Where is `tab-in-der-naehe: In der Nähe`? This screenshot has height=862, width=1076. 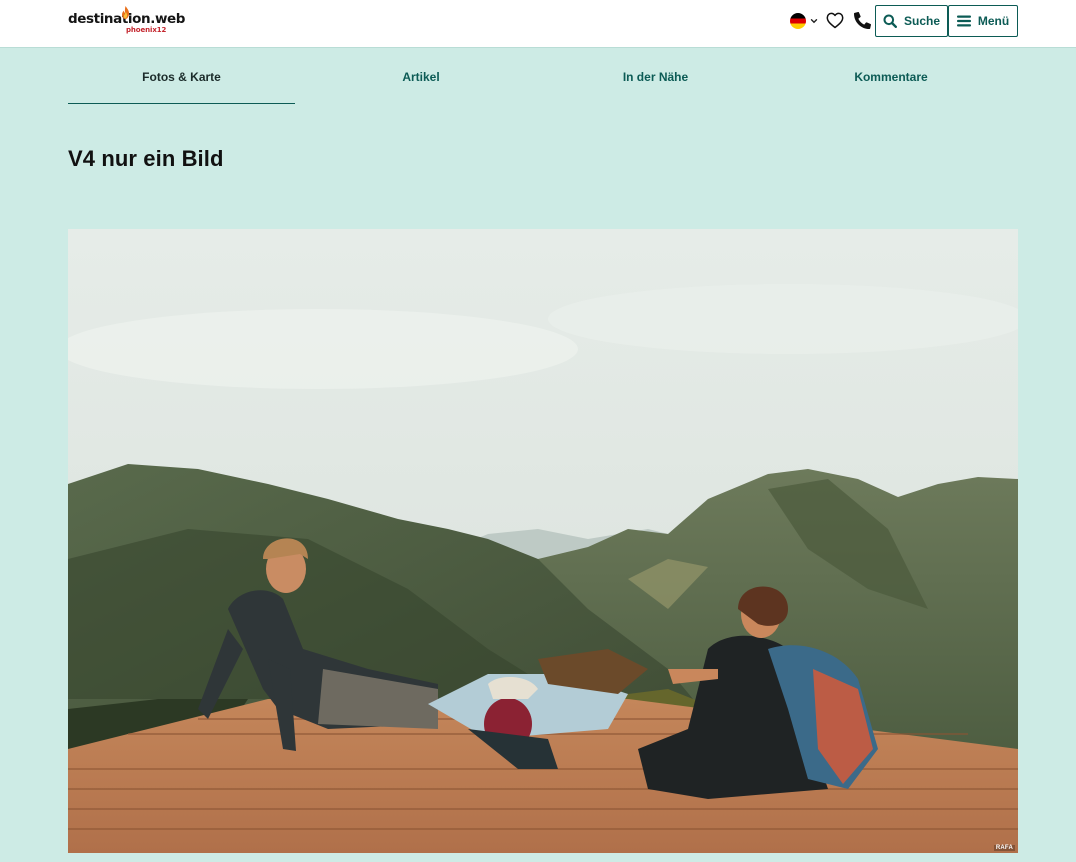 tab-in-der-naehe: In der Nähe is located at coordinates (655, 80).